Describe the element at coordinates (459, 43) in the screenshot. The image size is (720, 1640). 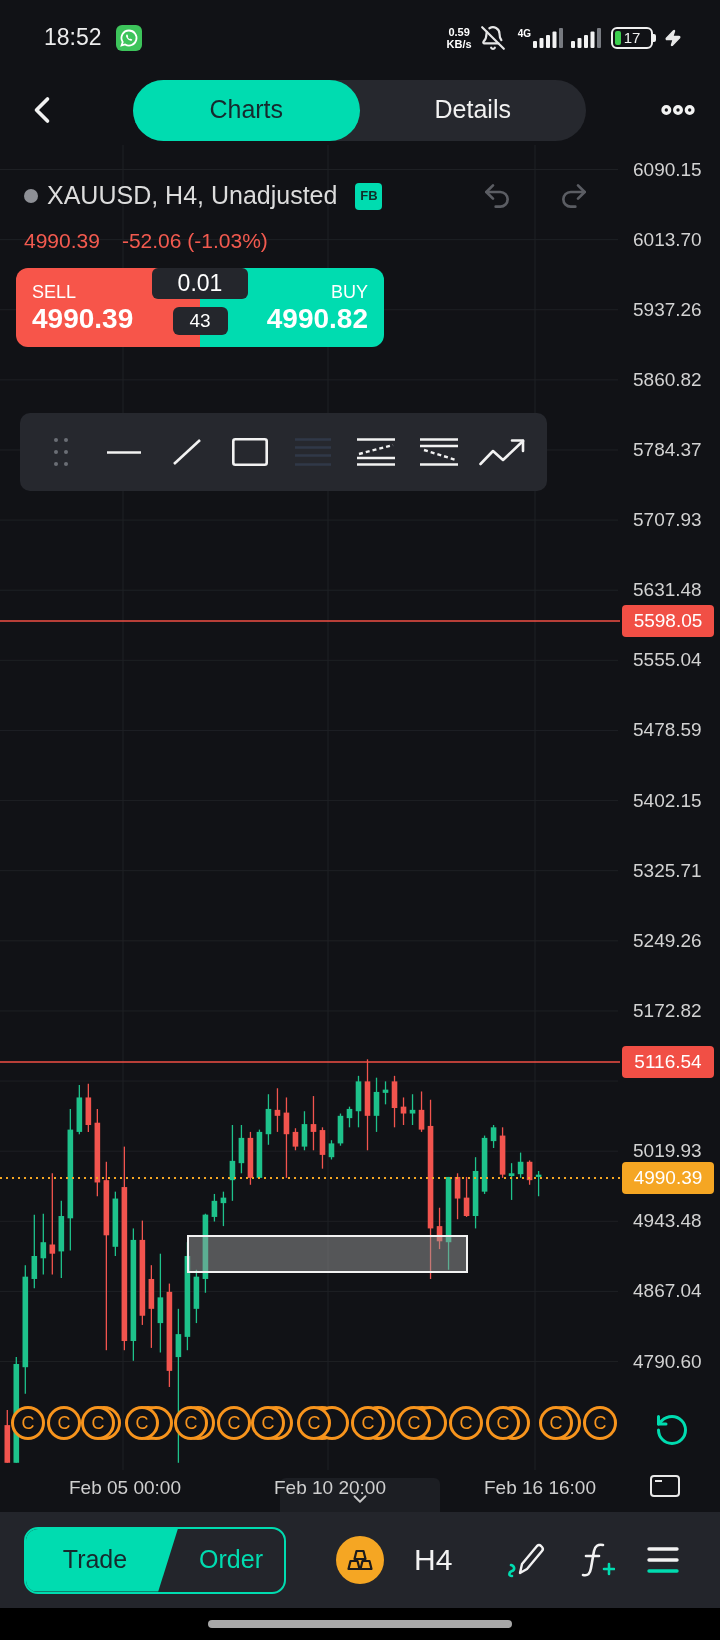
I see `speed-unit: KB/s` at that location.